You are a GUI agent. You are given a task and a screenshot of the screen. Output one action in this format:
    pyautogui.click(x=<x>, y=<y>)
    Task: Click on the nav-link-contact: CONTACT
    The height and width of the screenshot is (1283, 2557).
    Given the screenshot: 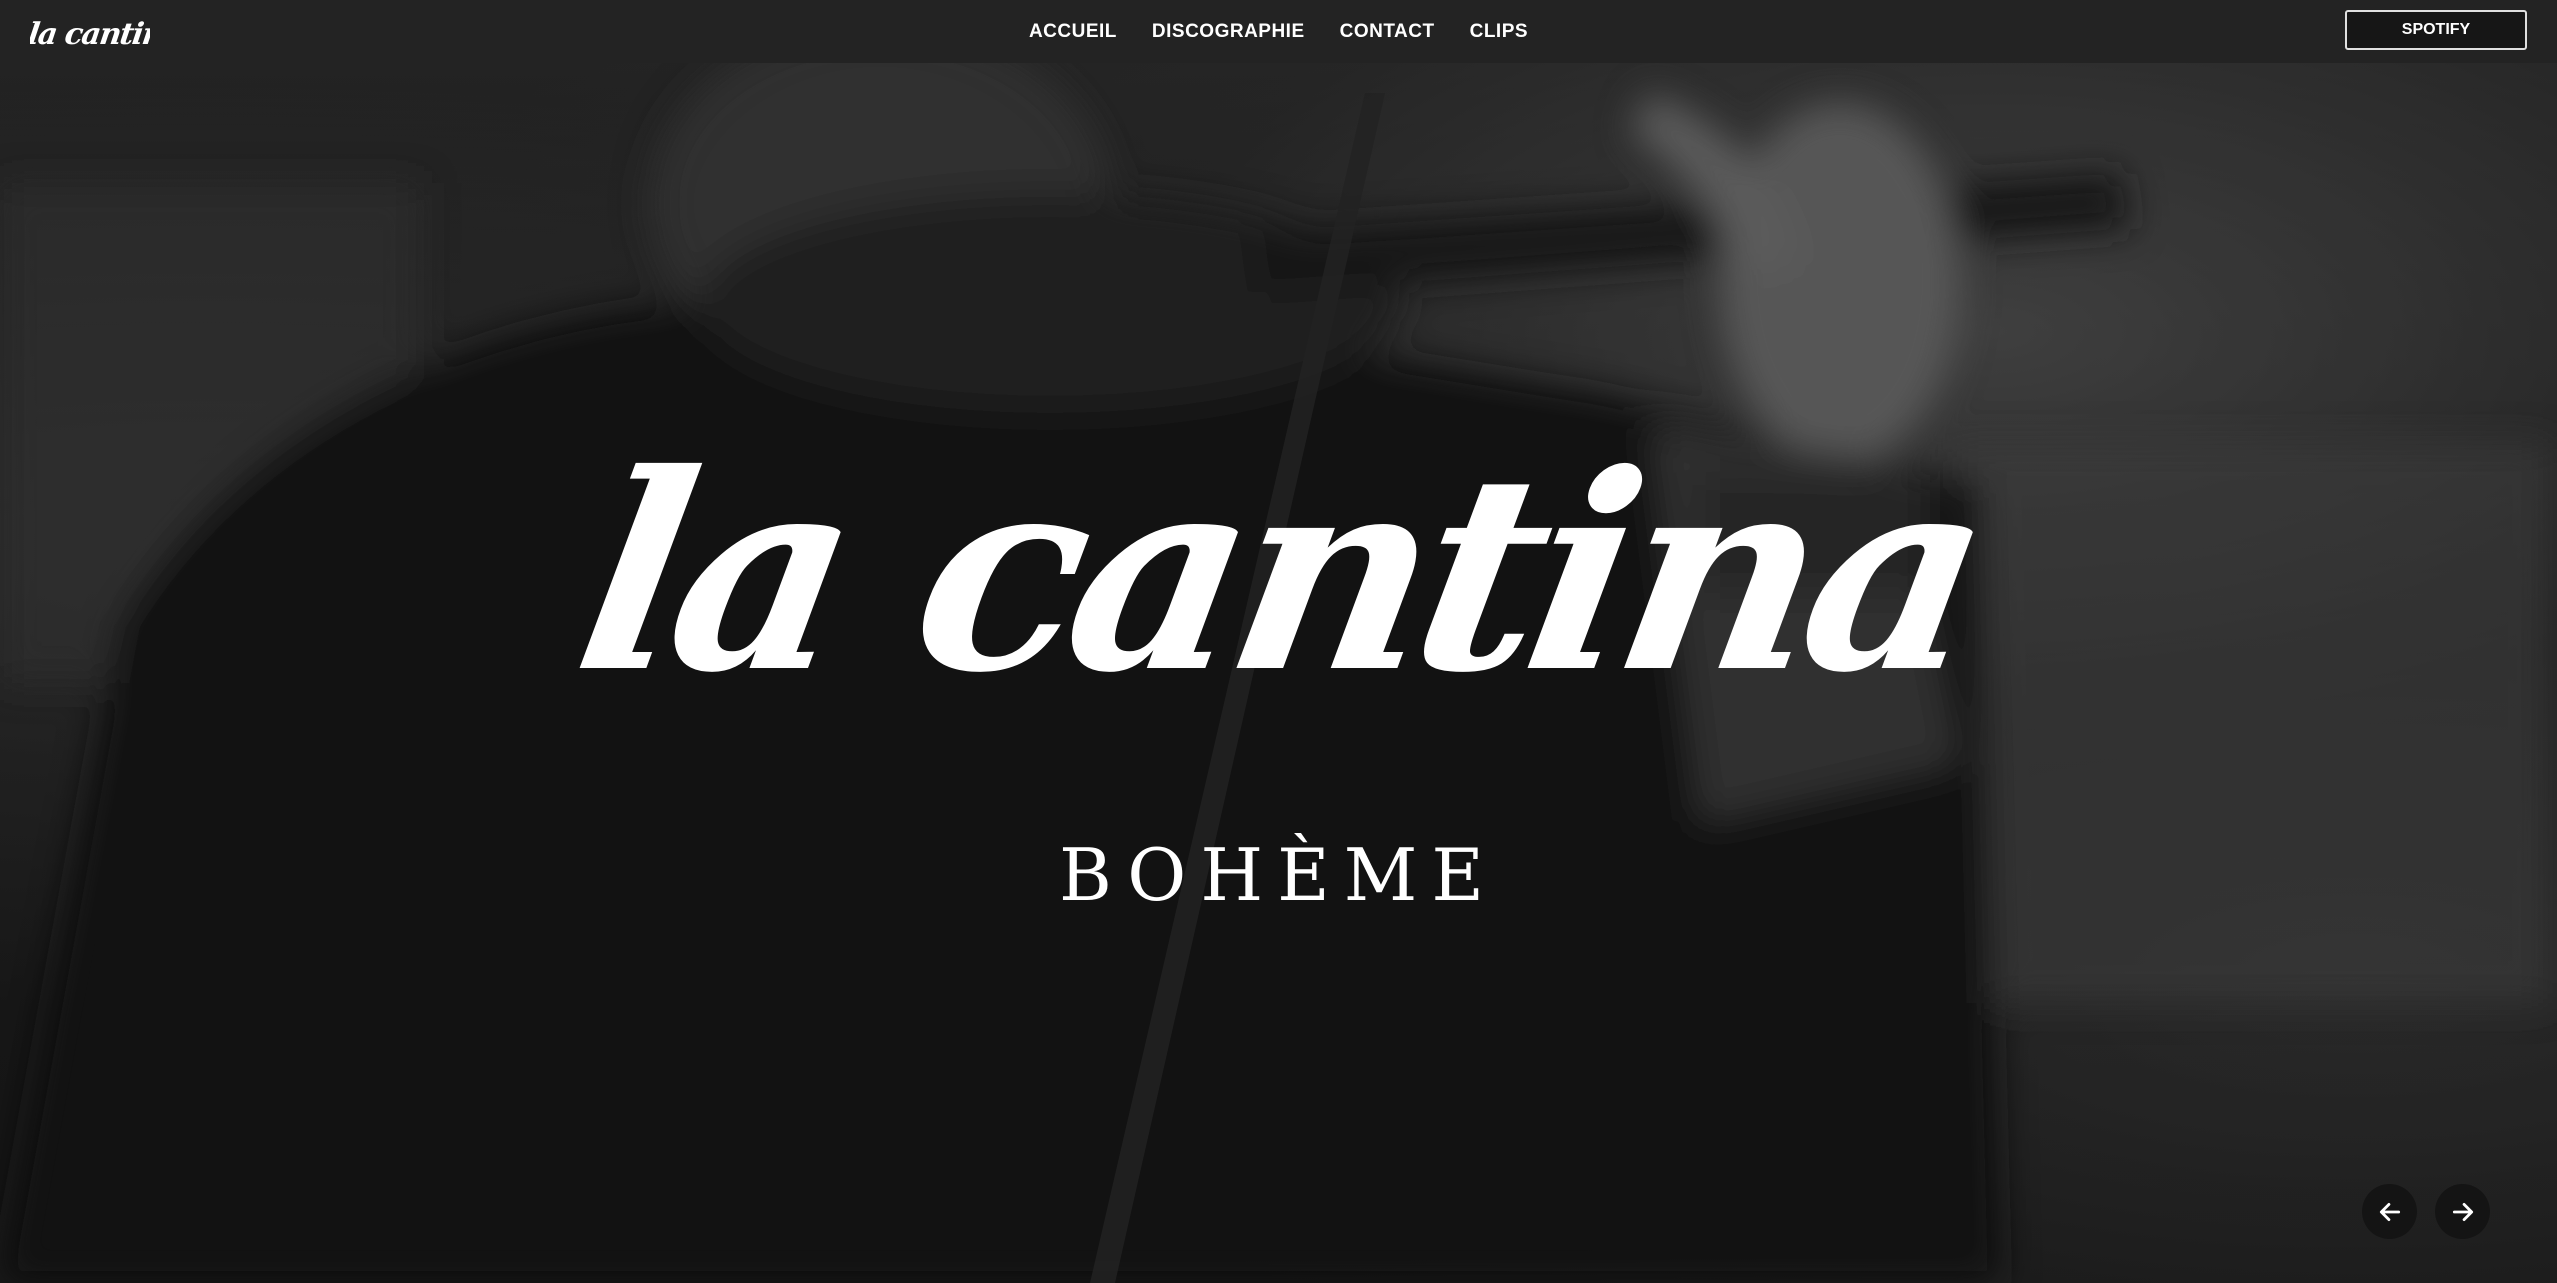 What is the action you would take?
    pyautogui.click(x=1387, y=32)
    